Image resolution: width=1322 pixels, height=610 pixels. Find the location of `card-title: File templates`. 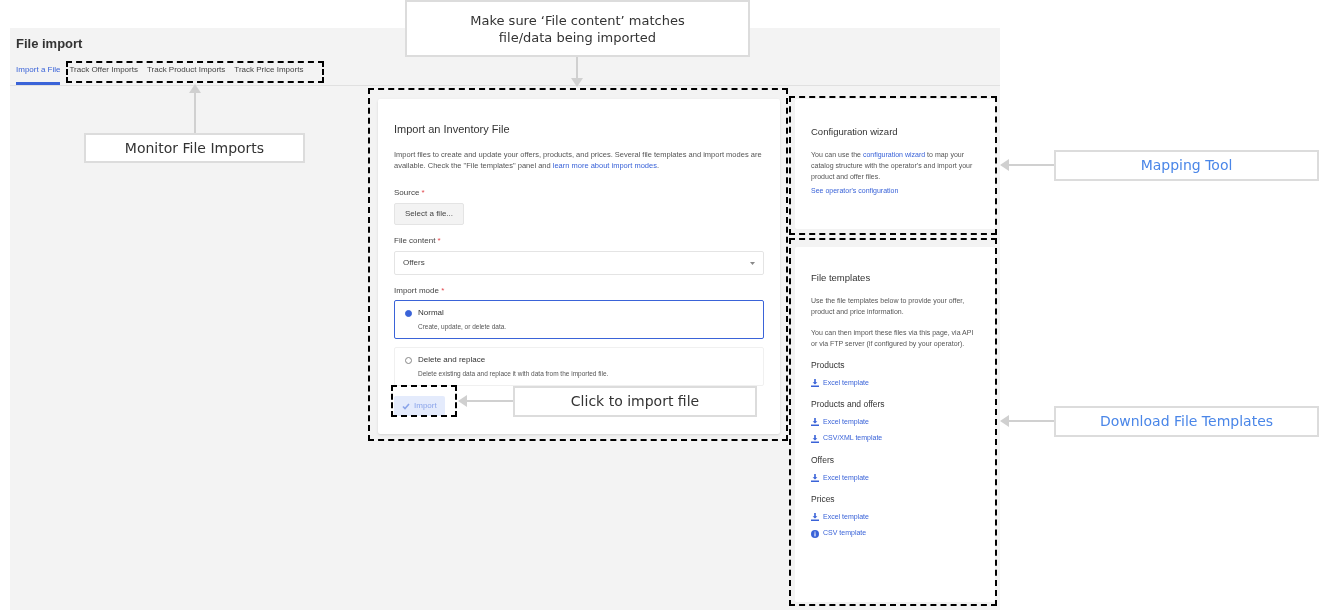

card-title: File templates is located at coordinates (841, 277).